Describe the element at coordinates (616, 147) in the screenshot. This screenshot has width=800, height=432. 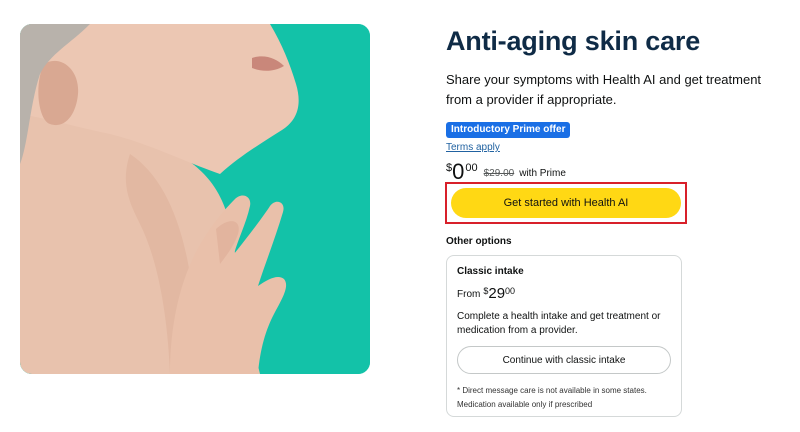
I see `terms-link: Terms apply` at that location.